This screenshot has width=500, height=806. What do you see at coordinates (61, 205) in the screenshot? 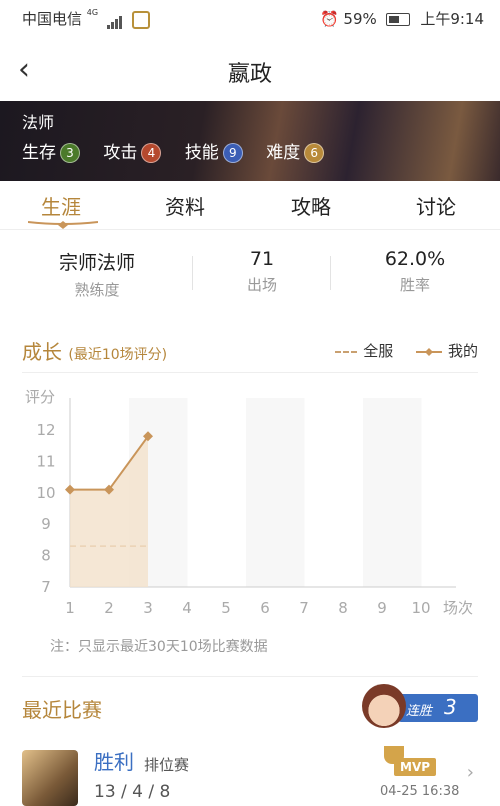
I see `tab-career: 生涯` at bounding box center [61, 205].